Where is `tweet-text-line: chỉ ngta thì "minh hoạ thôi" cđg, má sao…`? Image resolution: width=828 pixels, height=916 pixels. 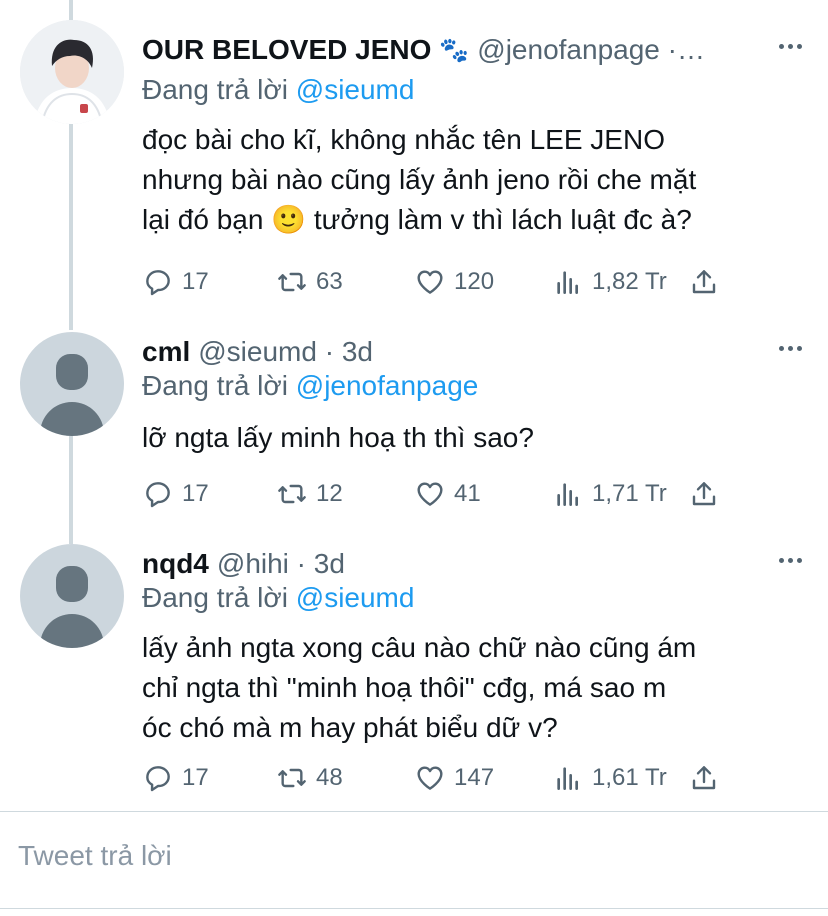 tweet-text-line: chỉ ngta thì "minh hoạ thôi" cđg, má sao… is located at coordinates (404, 687).